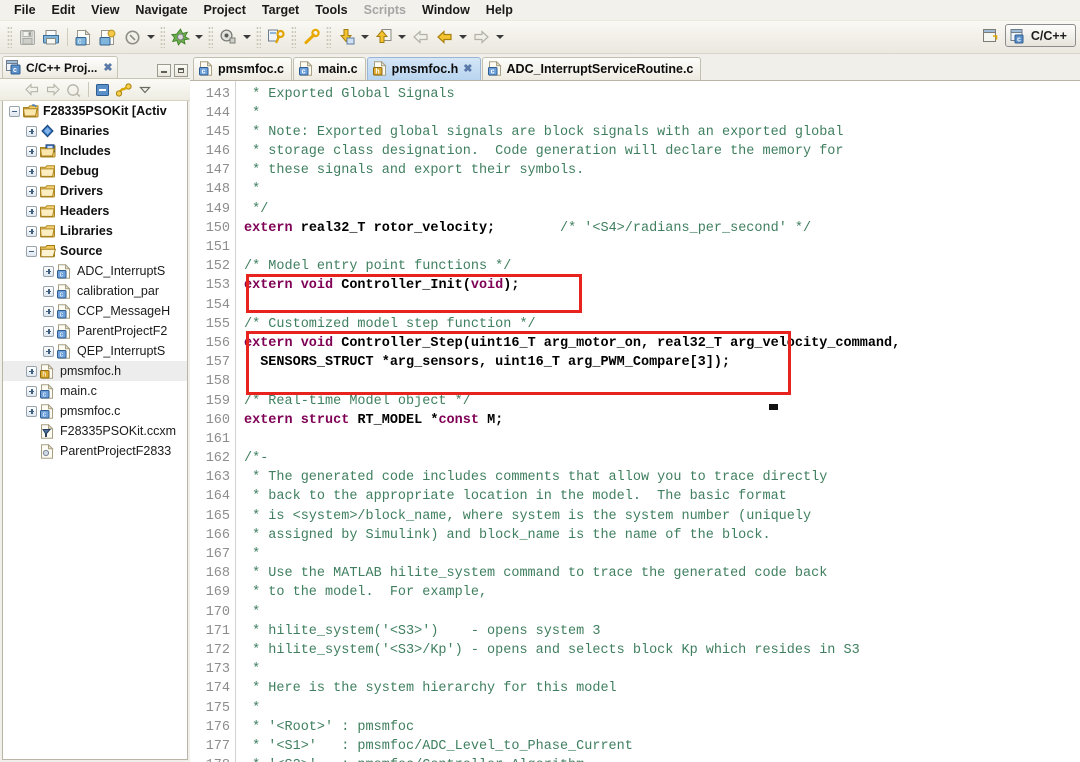 Image resolution: width=1080 pixels, height=762 pixels. I want to click on tree-item-parentprojectf2833: ParentProjectF2833, so click(95, 451).